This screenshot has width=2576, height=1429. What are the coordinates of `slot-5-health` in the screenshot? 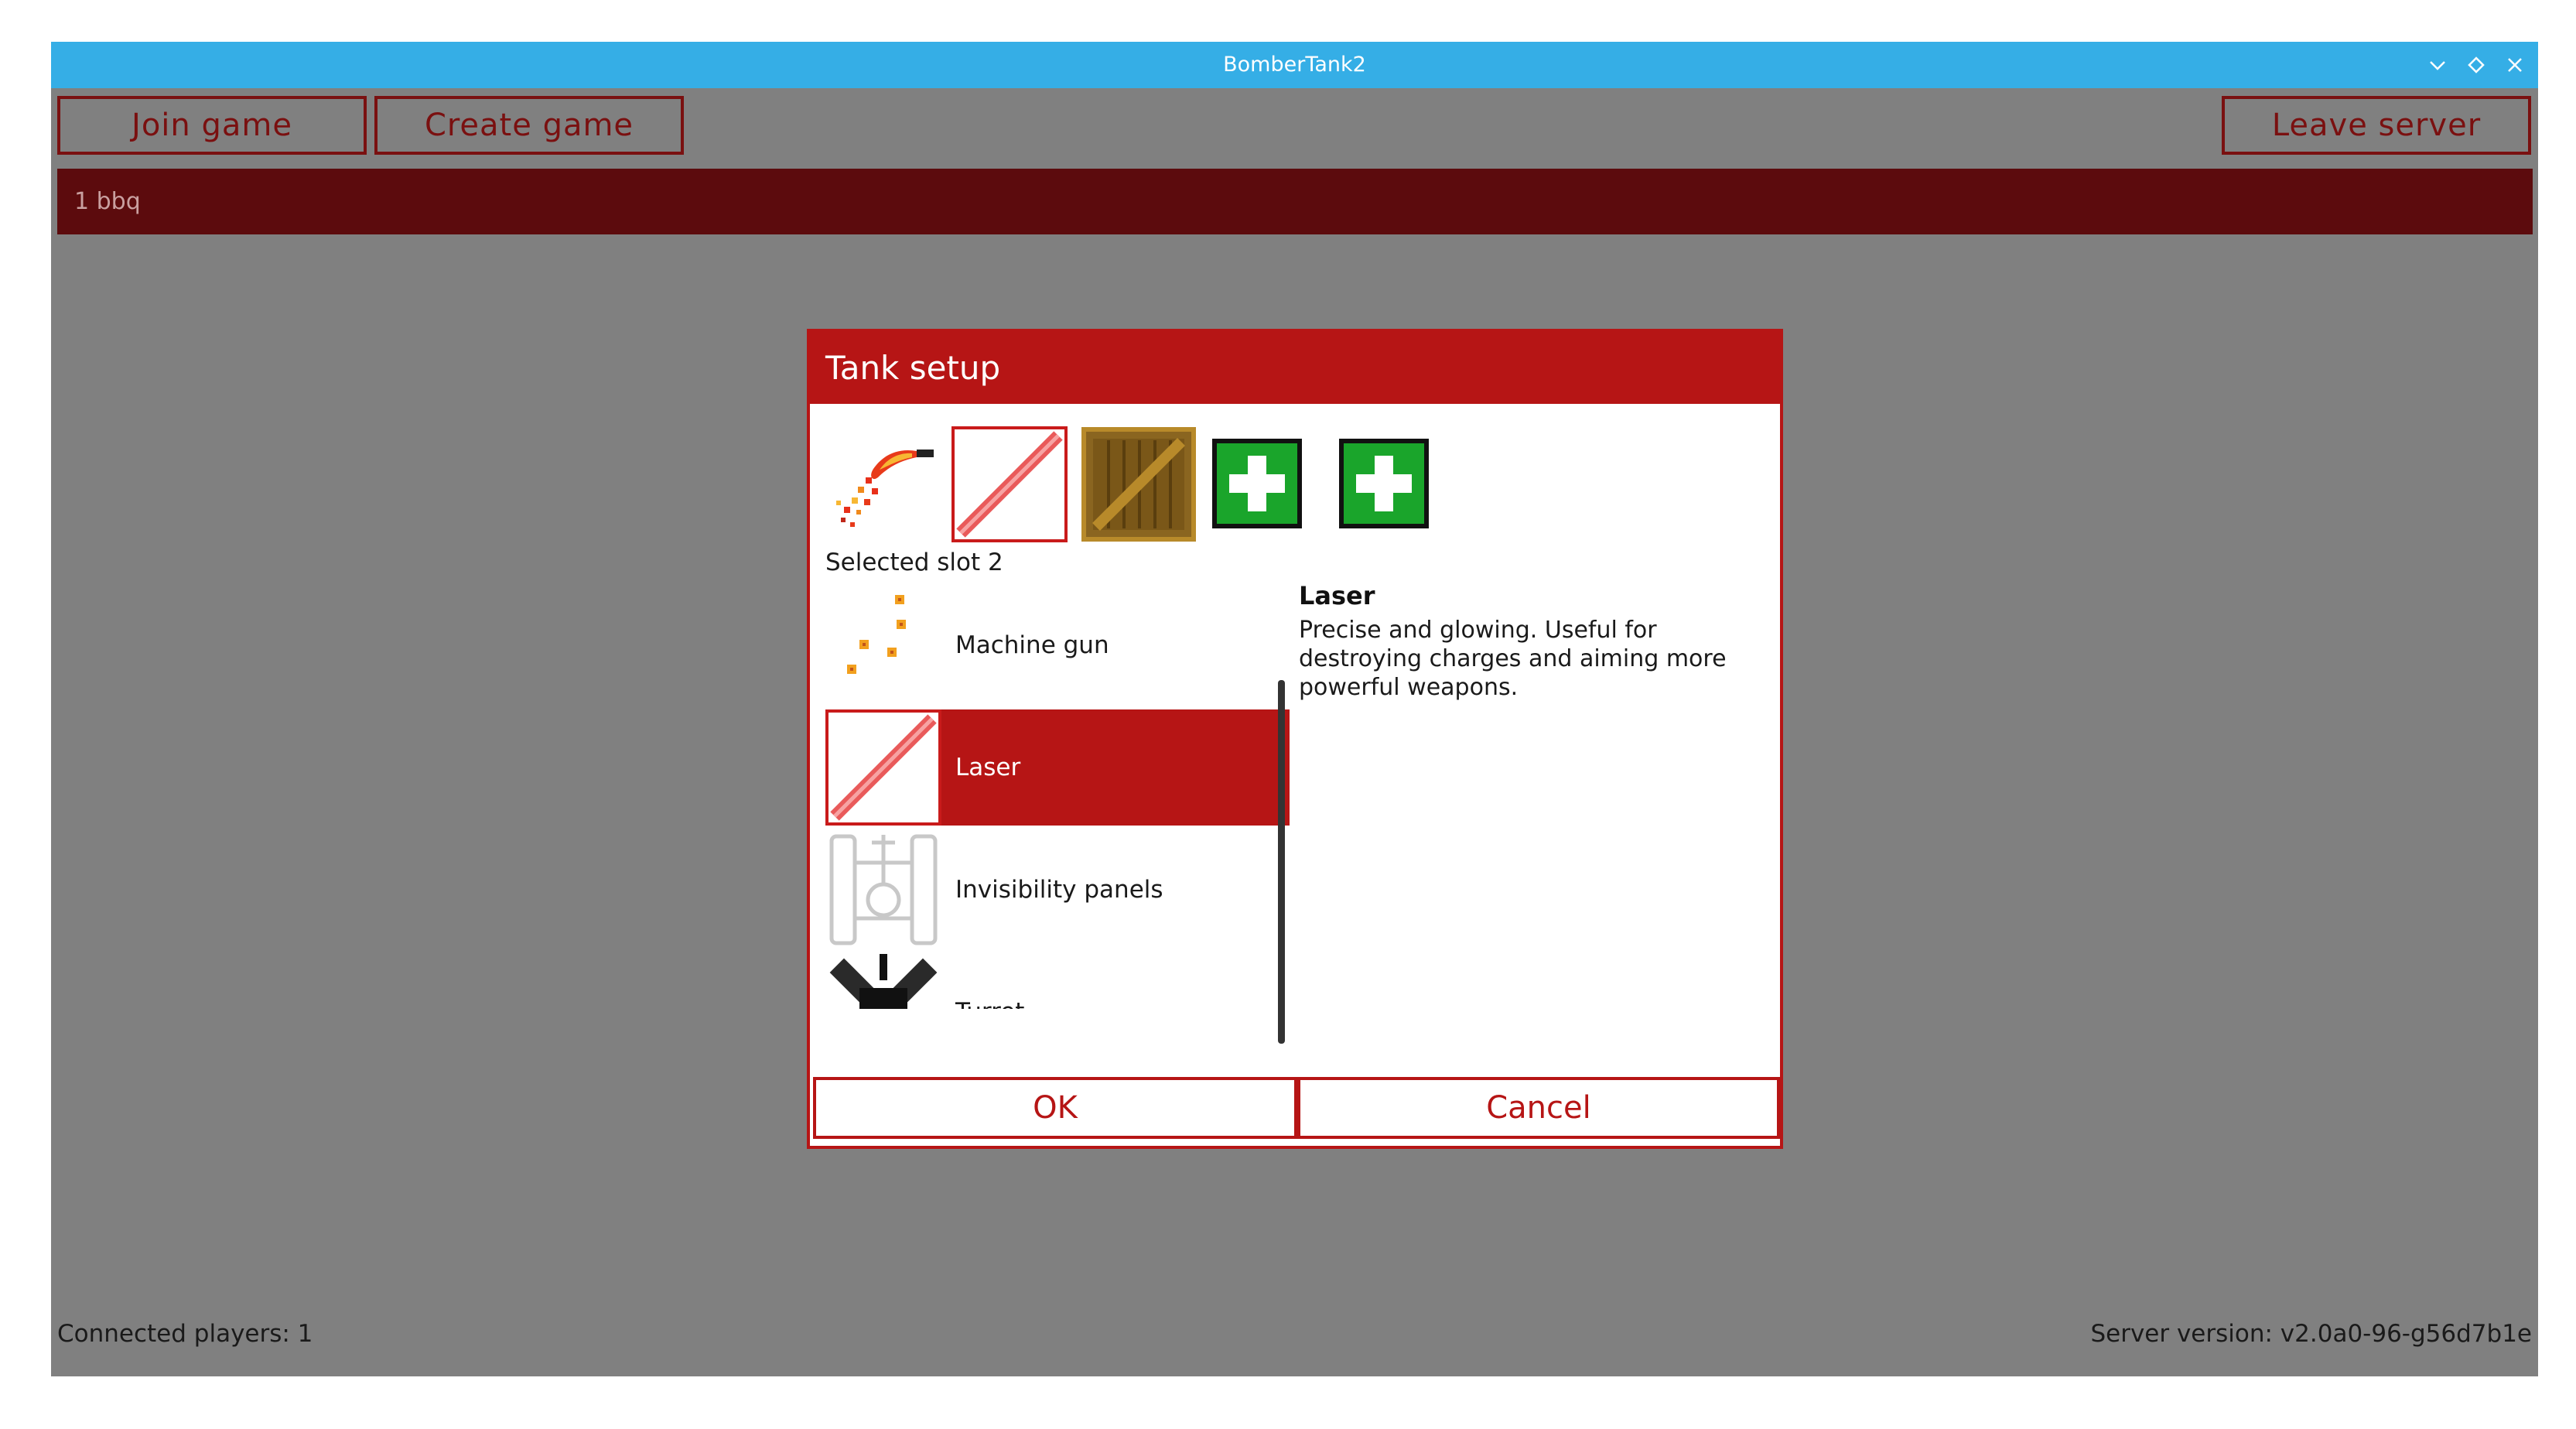 It's located at (1384, 483).